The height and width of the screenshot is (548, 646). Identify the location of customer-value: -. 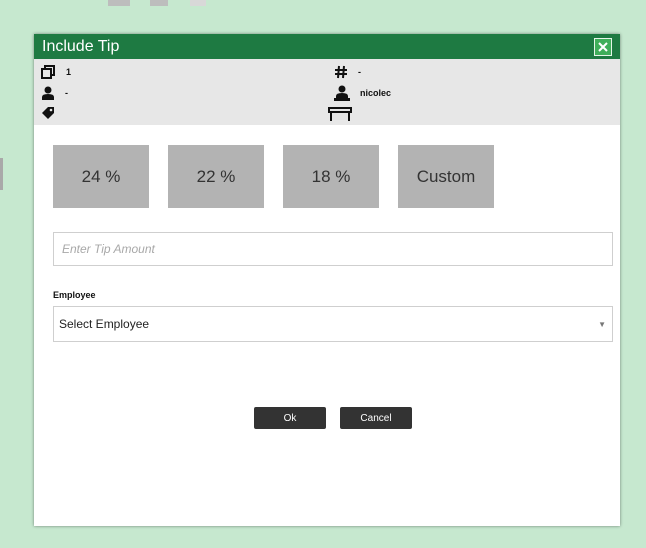
(66, 93).